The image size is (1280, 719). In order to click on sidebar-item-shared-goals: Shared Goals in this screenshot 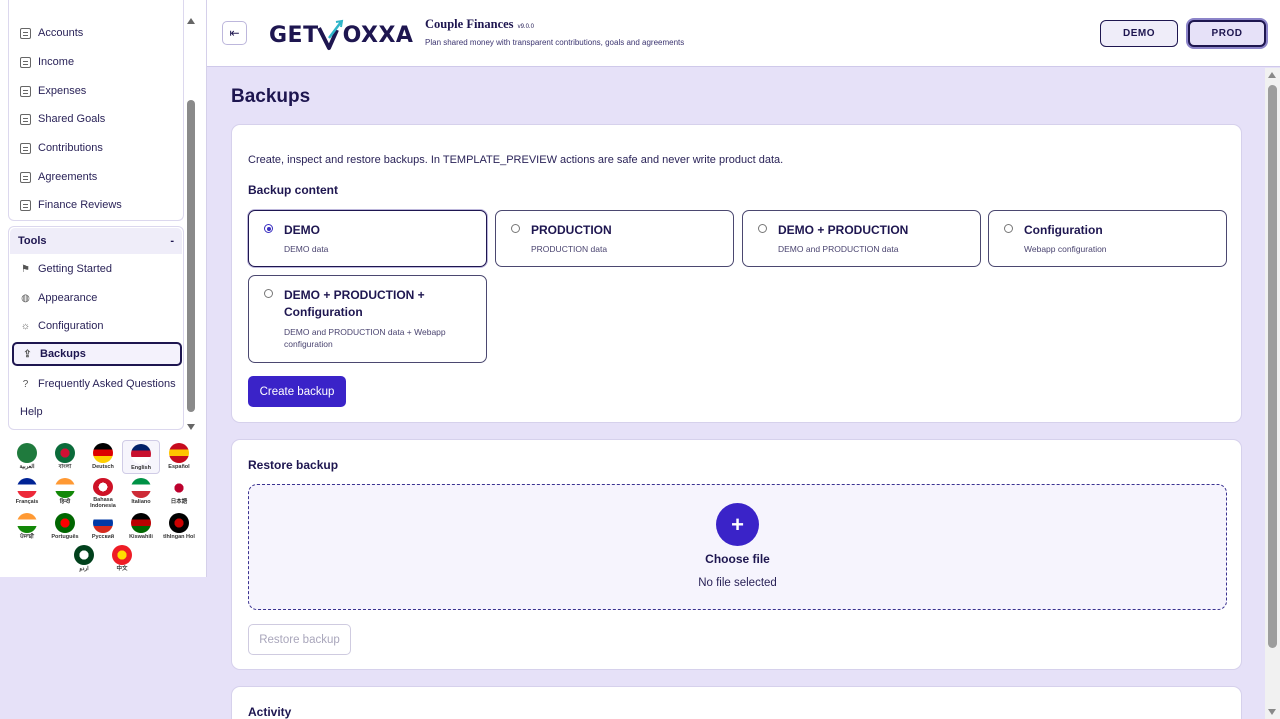, I will do `click(97, 119)`.